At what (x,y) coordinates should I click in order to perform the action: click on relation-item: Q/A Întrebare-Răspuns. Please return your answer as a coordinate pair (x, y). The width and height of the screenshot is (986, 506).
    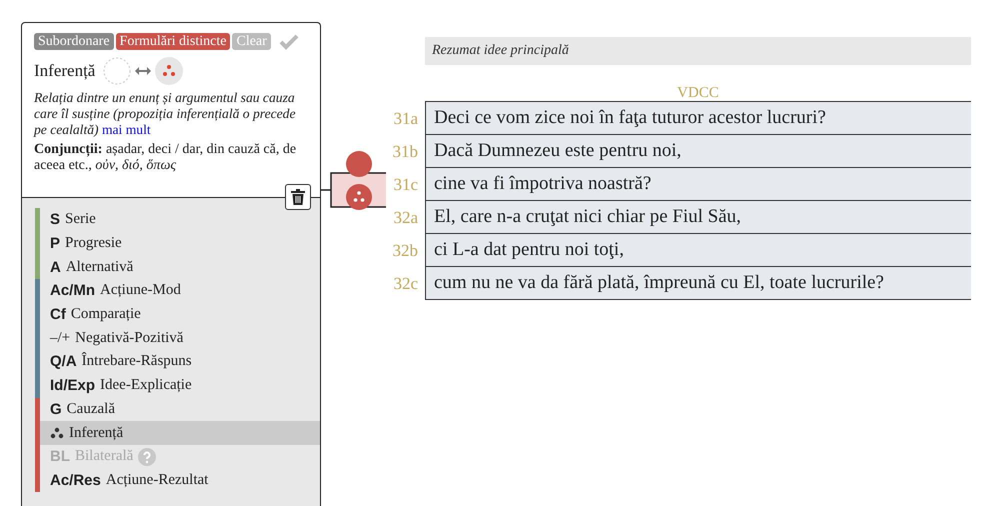
    Looking at the image, I should click on (177, 362).